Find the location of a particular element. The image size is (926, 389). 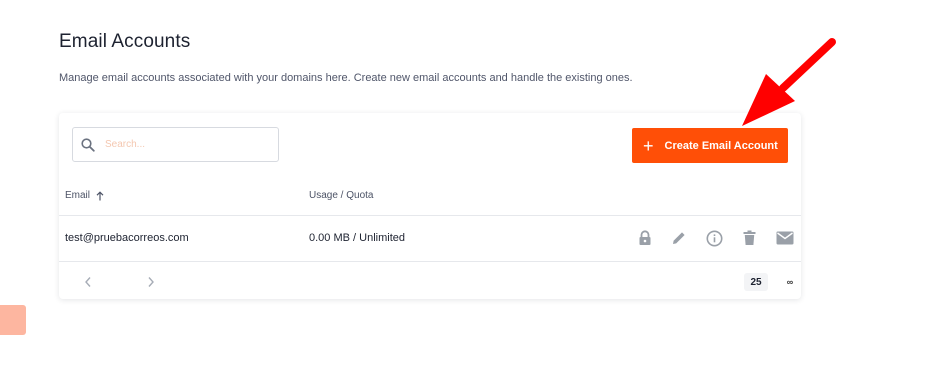

chevron-left-icon is located at coordinates (88, 282).